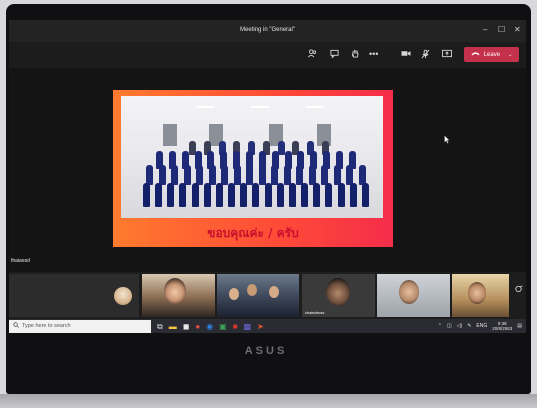 Image resolution: width=537 pixels, height=408 pixels. I want to click on close-icon: ✕, so click(517, 29).